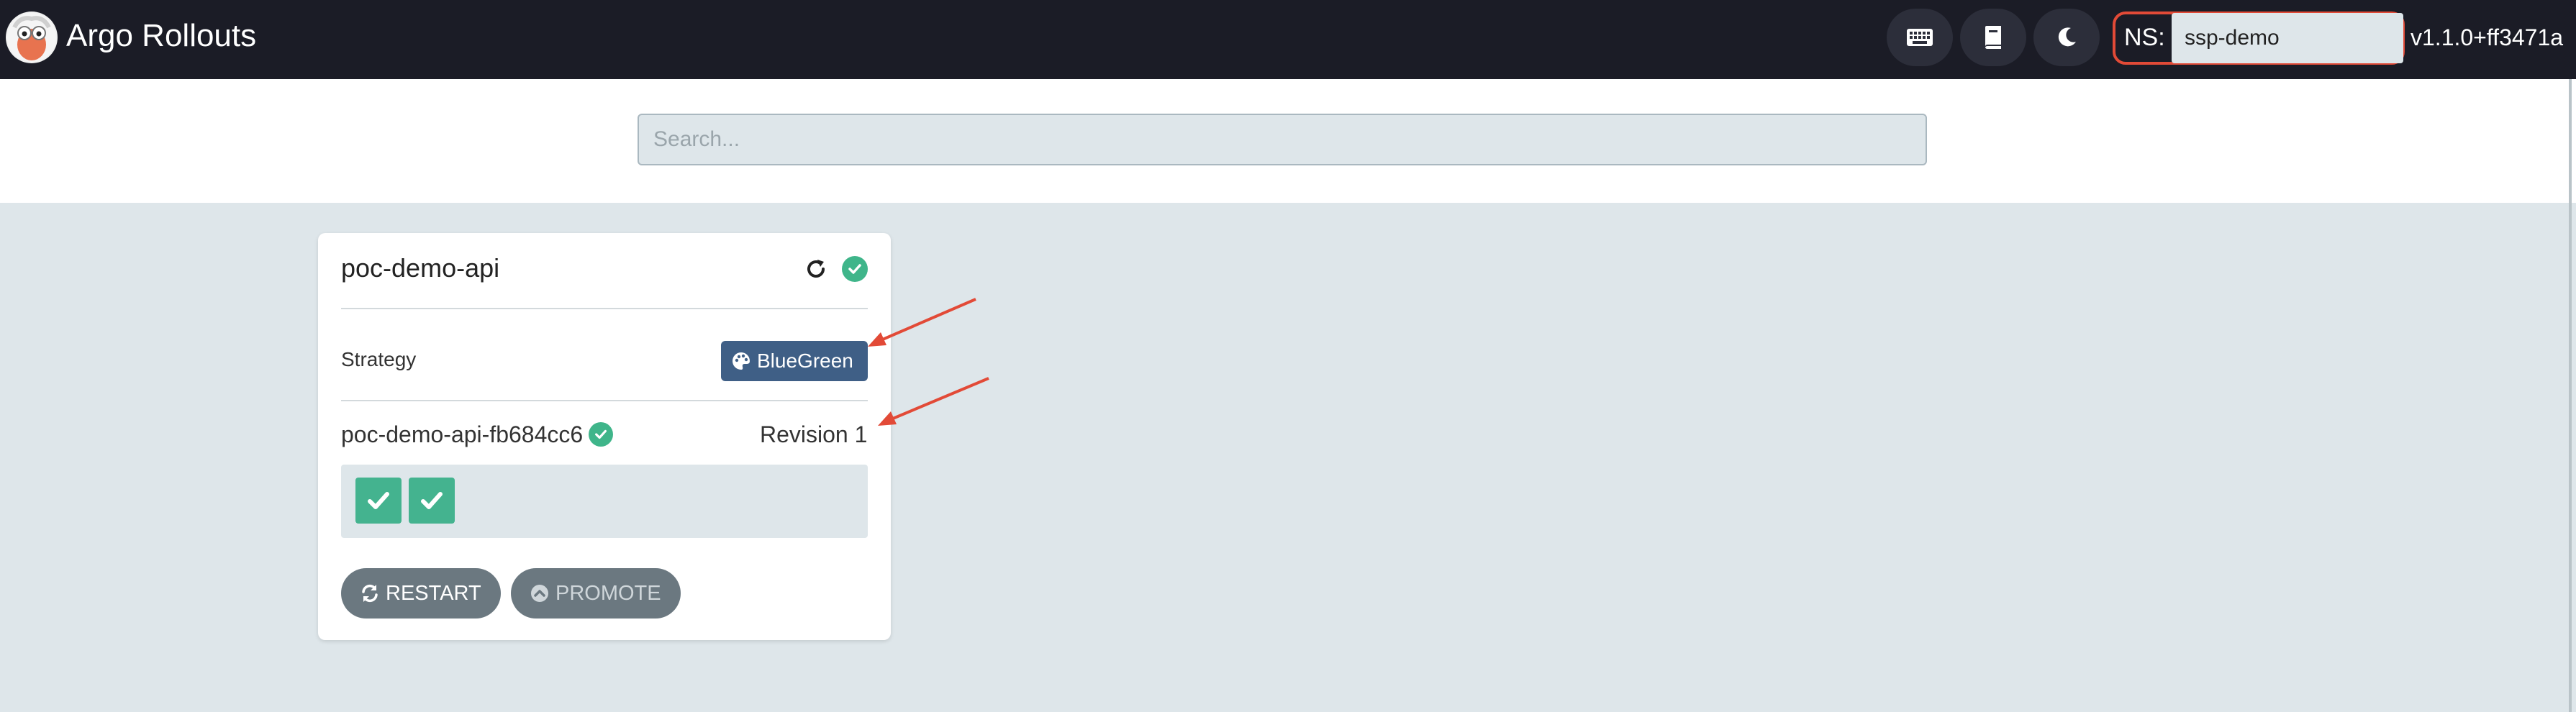 The width and height of the screenshot is (2576, 712). I want to click on annotation-arrows, so click(929, 362).